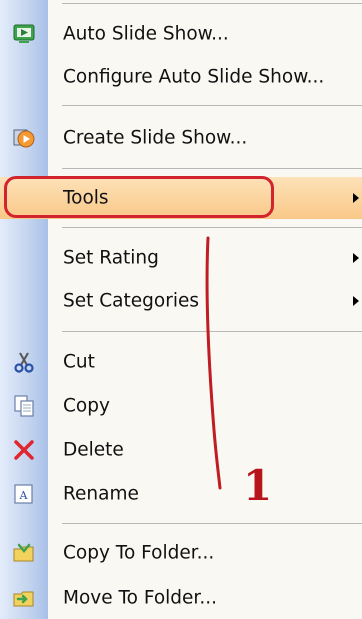 This screenshot has height=619, width=362. Describe the element at coordinates (213, 363) in the screenshot. I see `annotation-pointer-line` at that location.